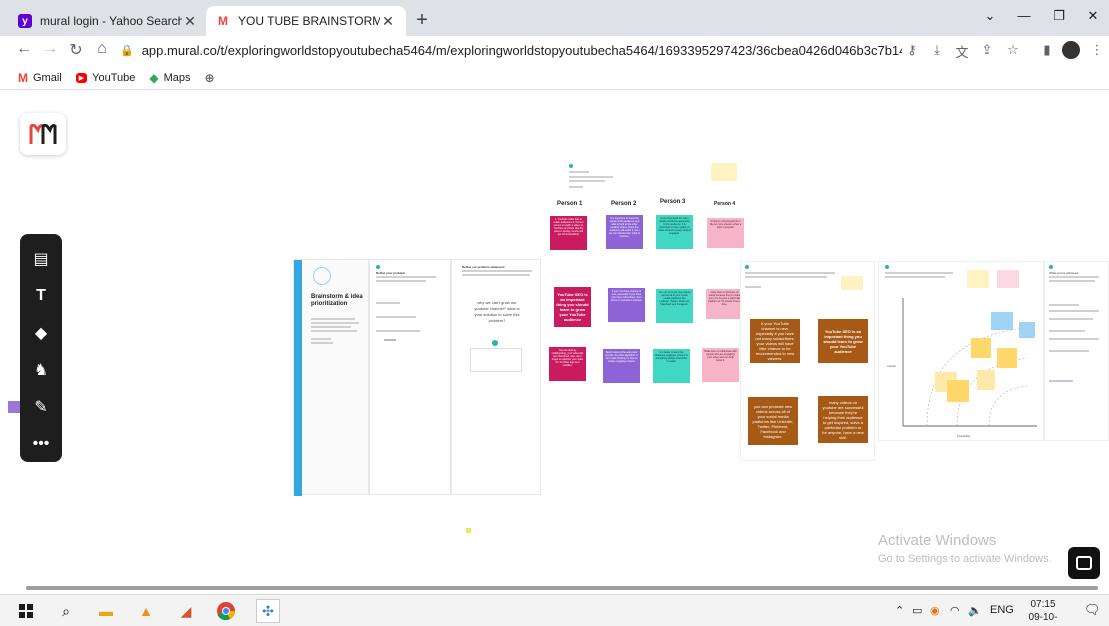  Describe the element at coordinates (1024, 15) in the screenshot. I see `minimize-icon: —` at that location.